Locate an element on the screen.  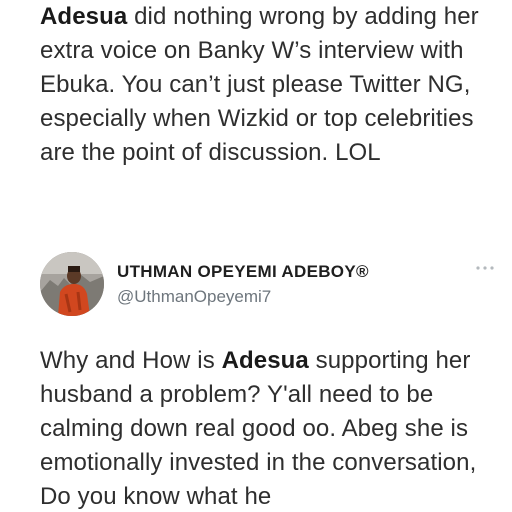
author-handle: @UthmanOpeyemi7 is located at coordinates (194, 297).